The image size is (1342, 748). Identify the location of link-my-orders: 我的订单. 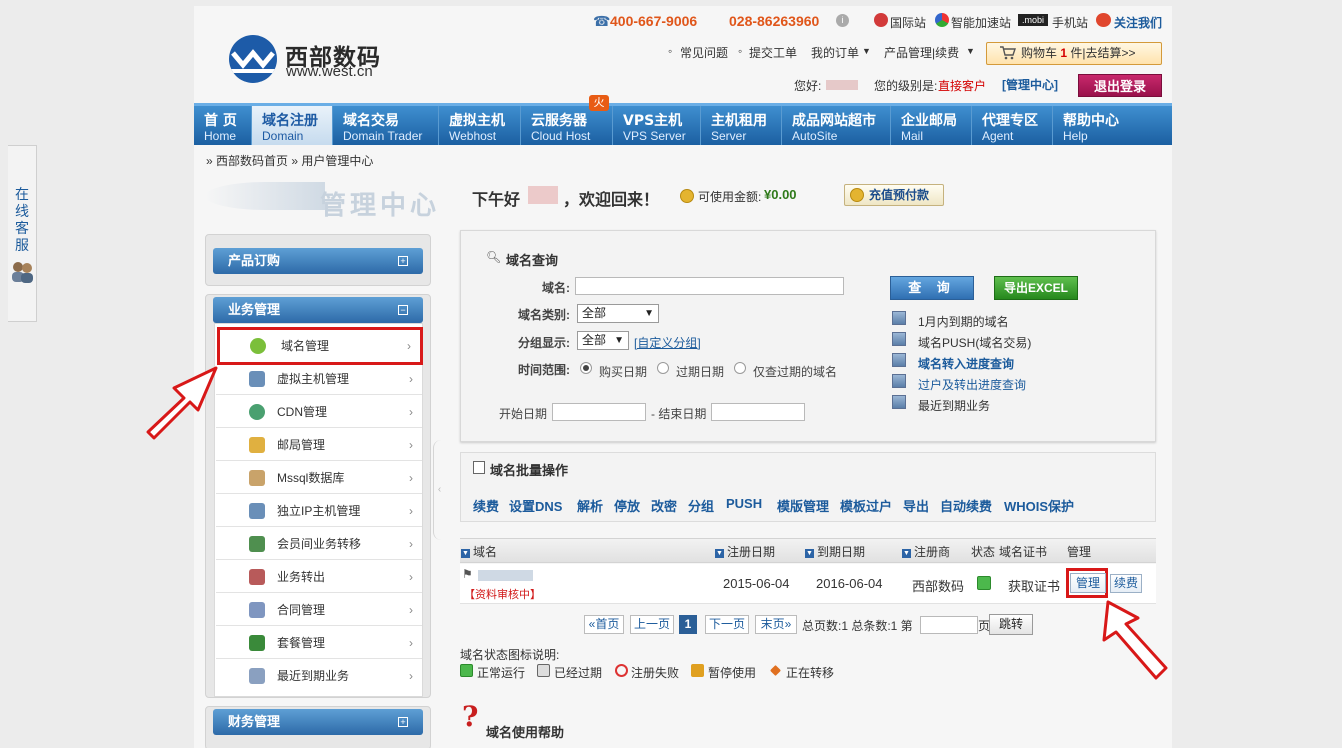
(835, 52).